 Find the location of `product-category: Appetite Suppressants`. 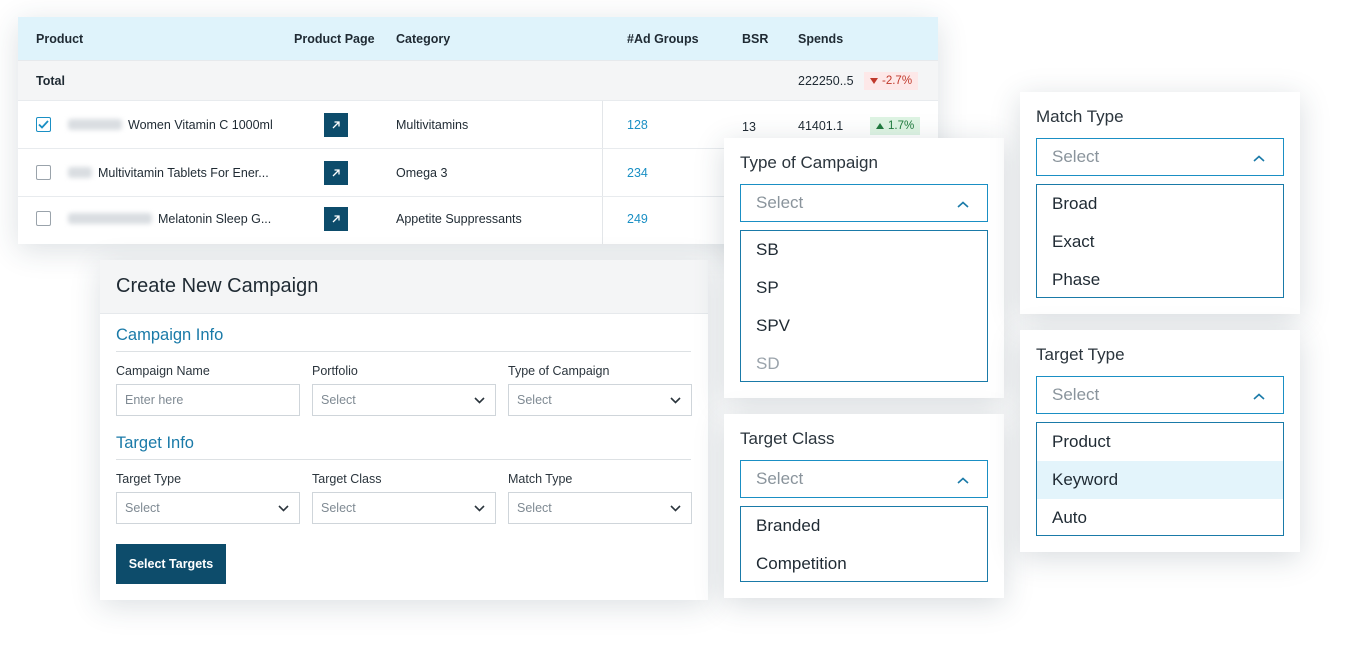

product-category: Appetite Suppressants is located at coordinates (459, 218).